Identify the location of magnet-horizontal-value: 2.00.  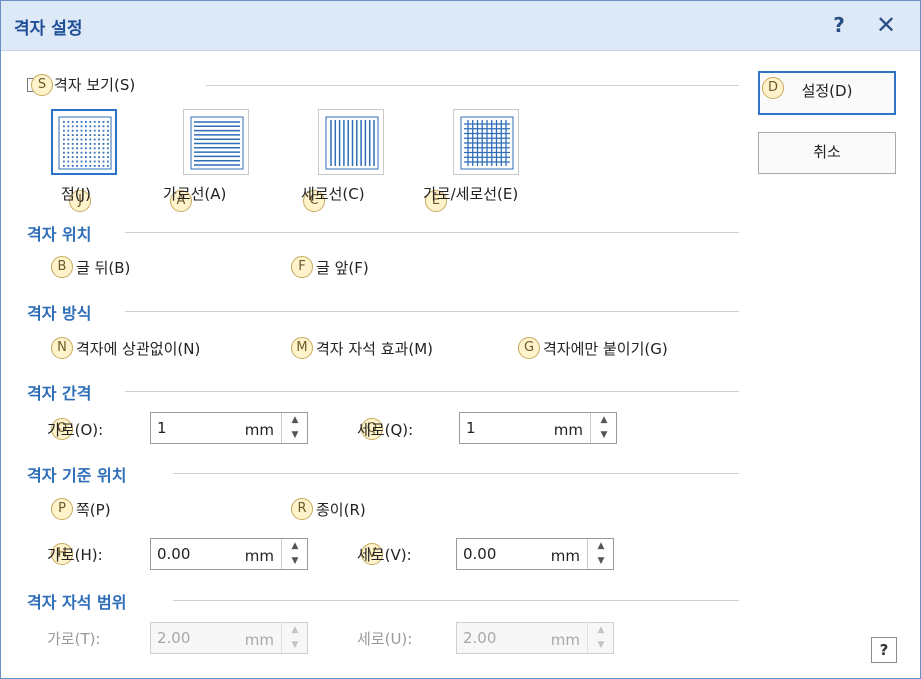
(174, 638).